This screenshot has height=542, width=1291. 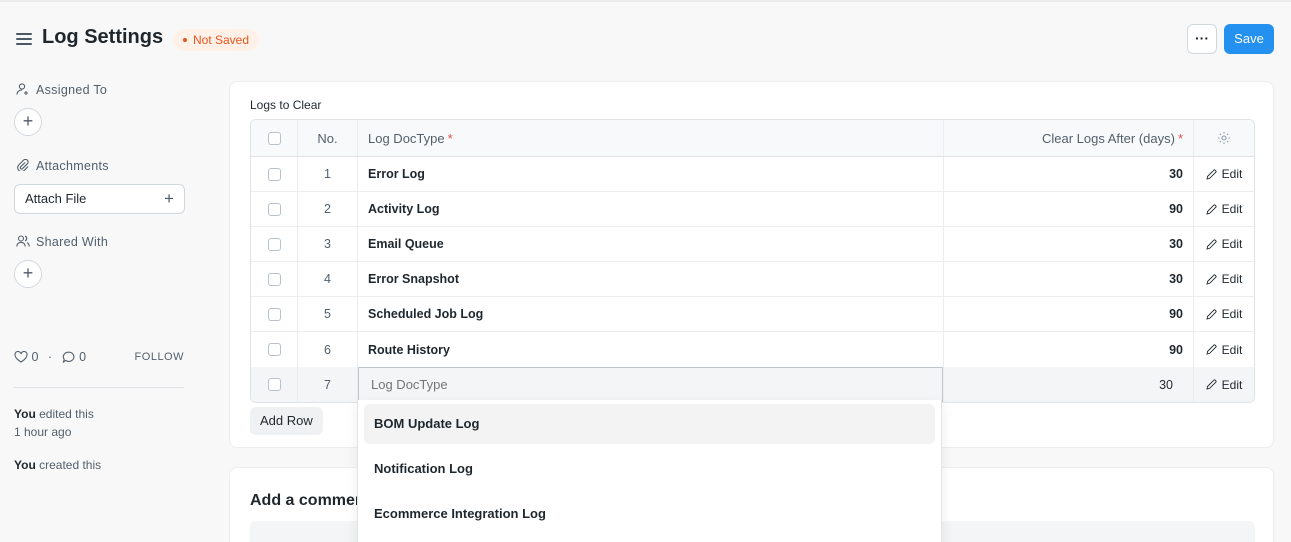 I want to click on header-days-text: Clear Logs After (days), so click(x=1108, y=138).